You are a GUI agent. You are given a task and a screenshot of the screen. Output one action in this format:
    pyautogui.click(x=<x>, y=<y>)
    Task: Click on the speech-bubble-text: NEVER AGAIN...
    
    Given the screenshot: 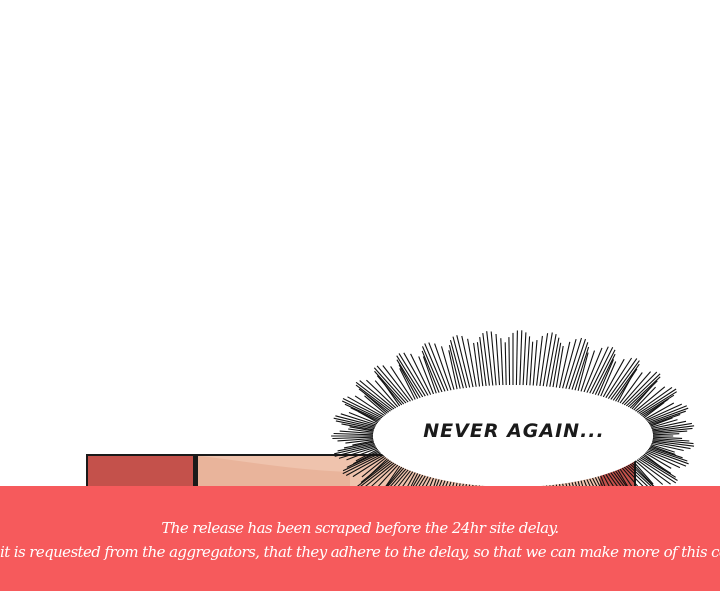 What is the action you would take?
    pyautogui.click(x=514, y=431)
    